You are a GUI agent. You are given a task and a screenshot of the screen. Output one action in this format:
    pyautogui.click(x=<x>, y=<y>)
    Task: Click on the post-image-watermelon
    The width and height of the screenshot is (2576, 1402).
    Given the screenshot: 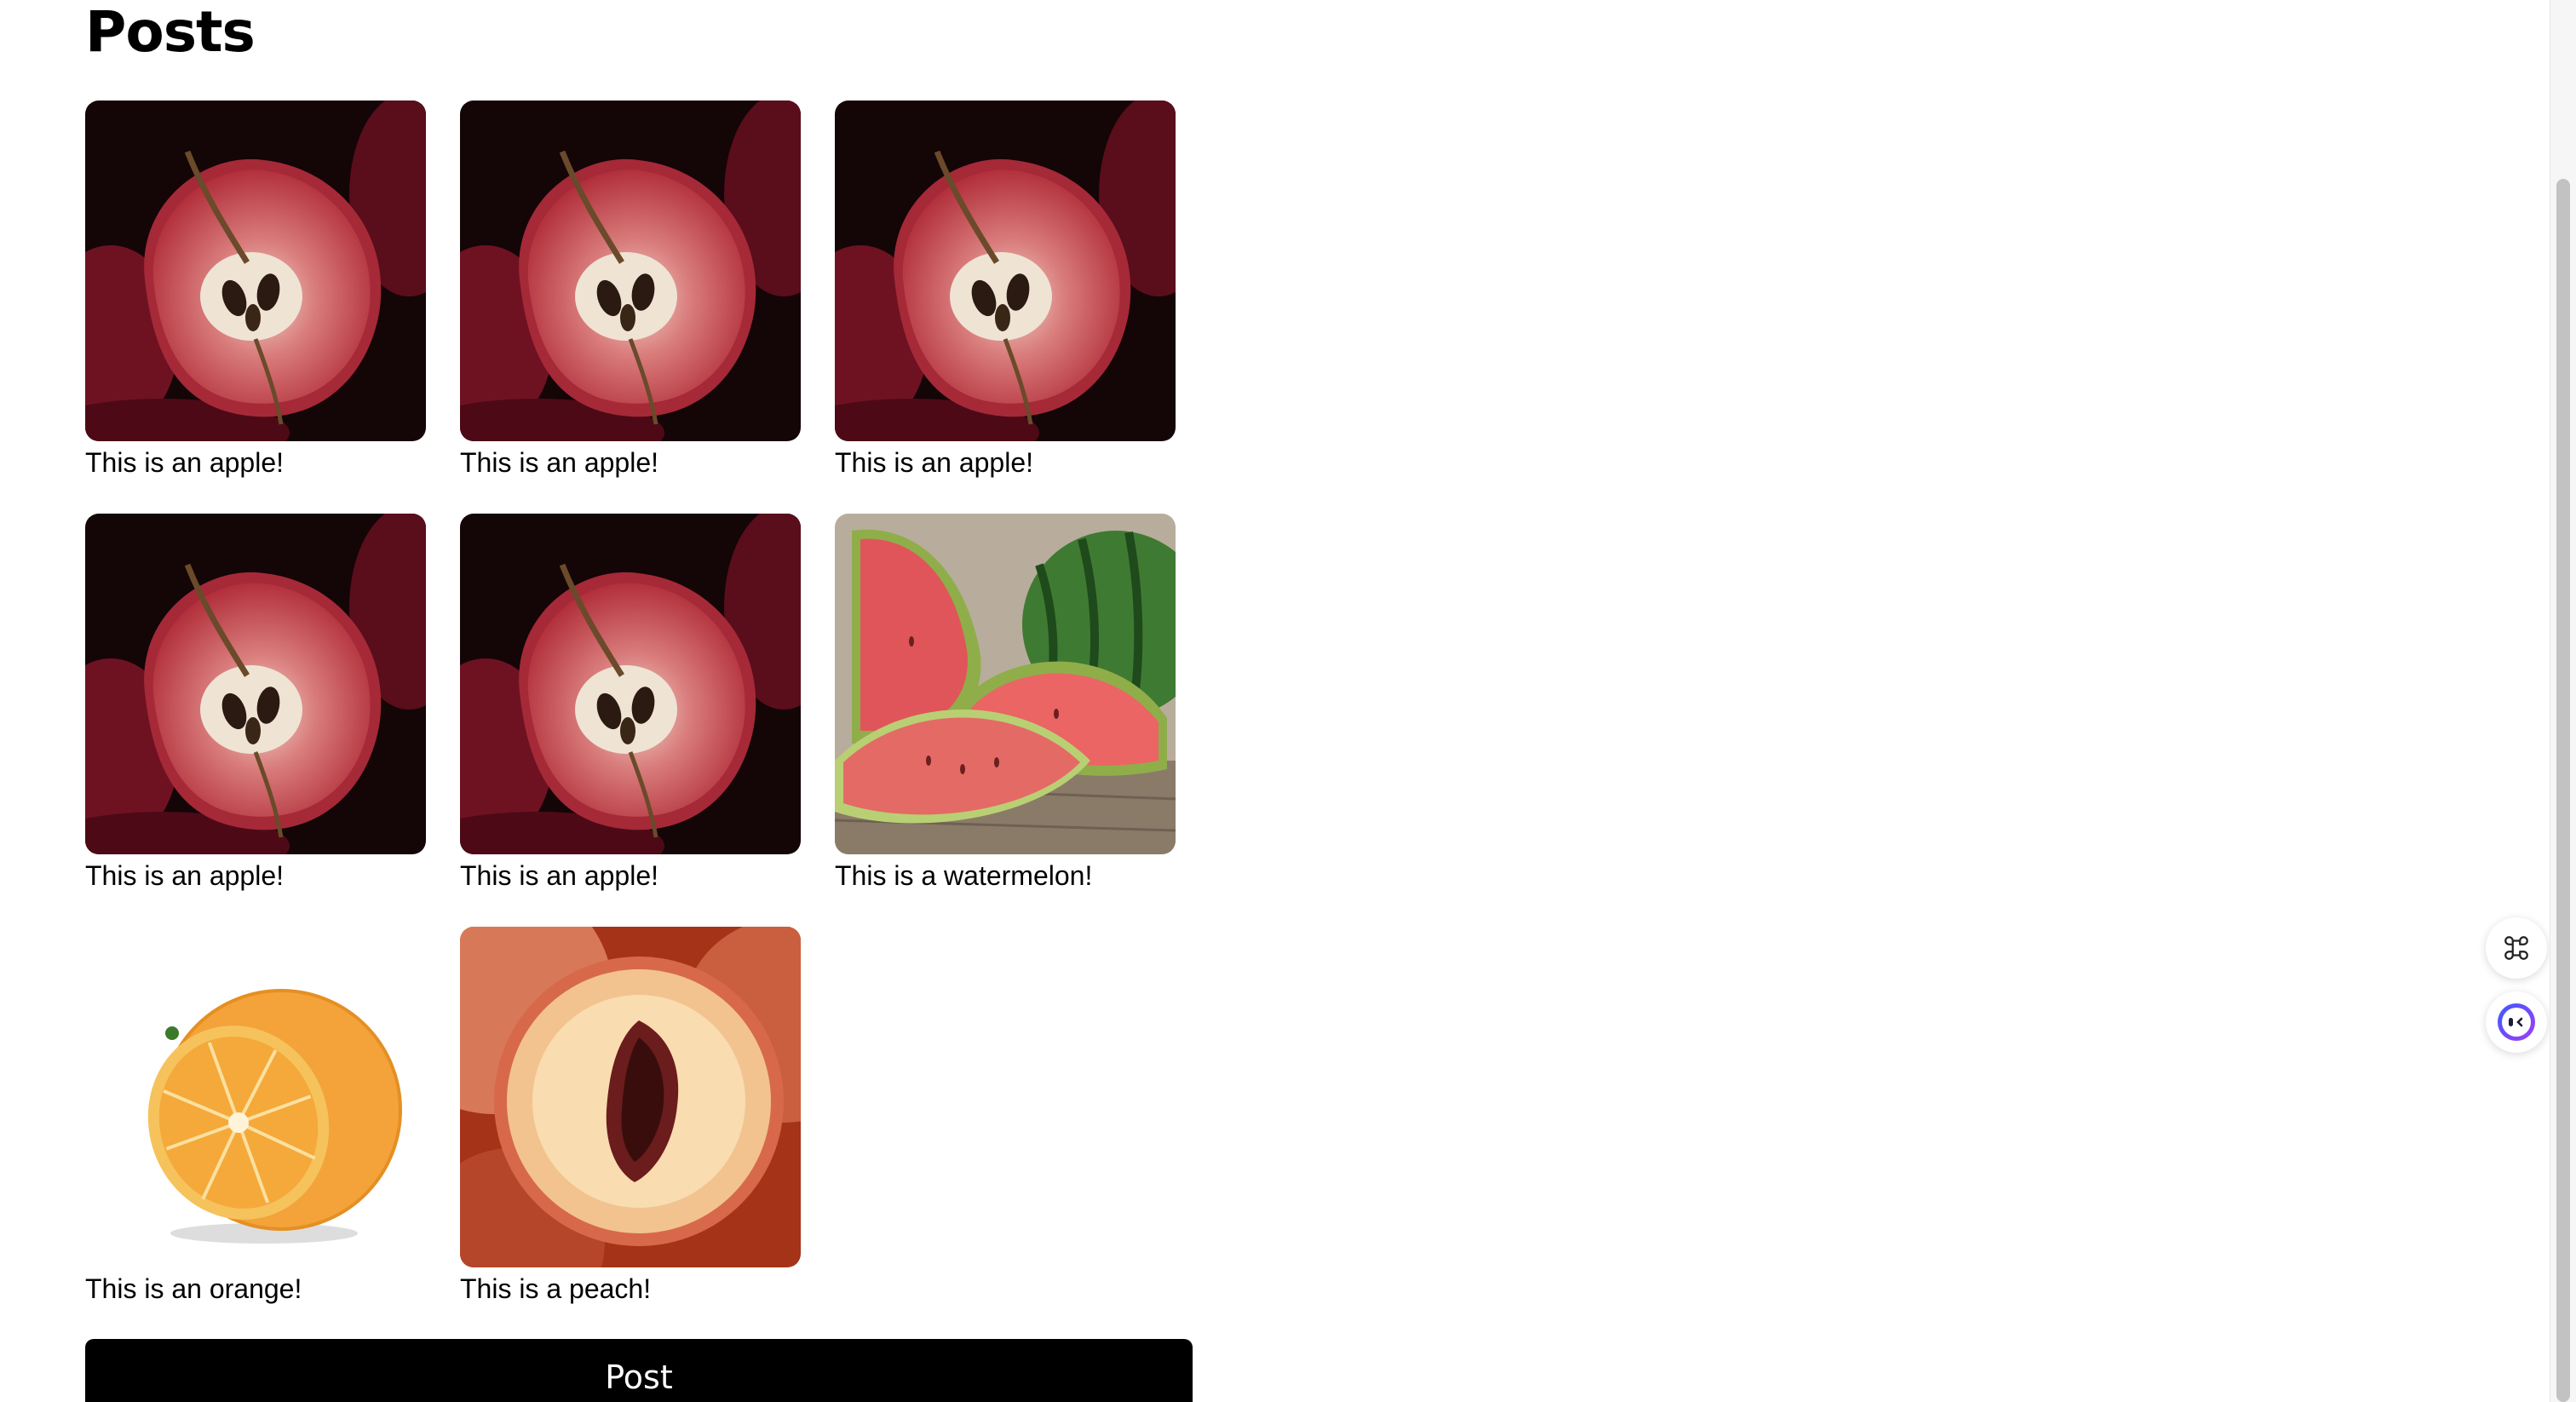 What is the action you would take?
    pyautogui.click(x=1006, y=684)
    